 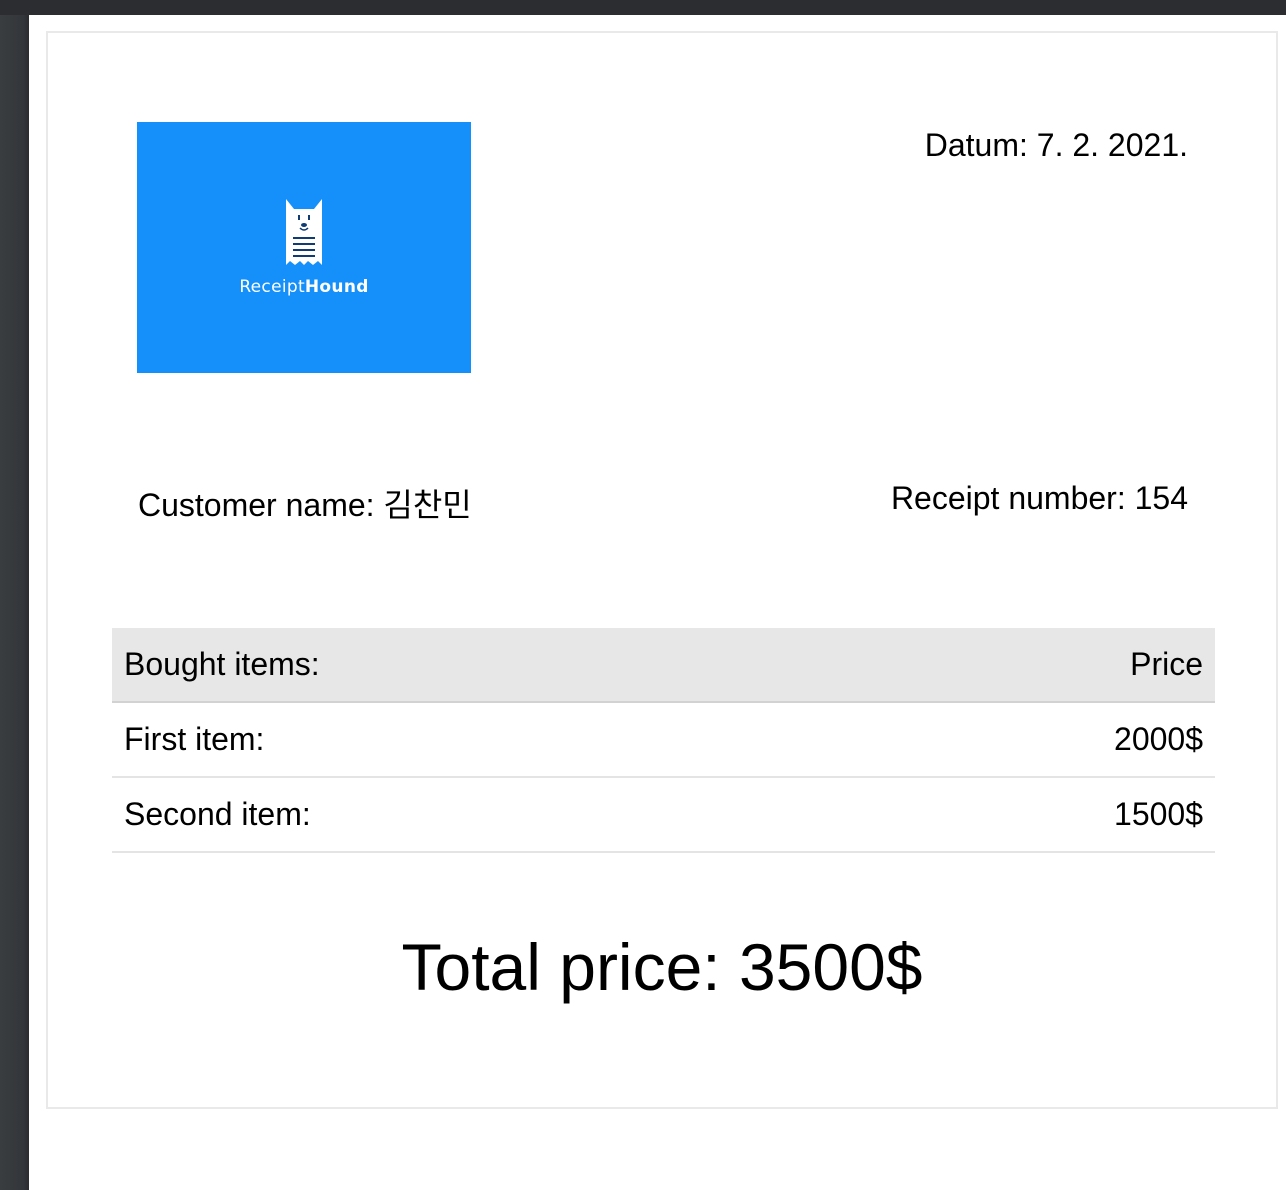 I want to click on header-bought-items: Bought items:, so click(x=222, y=664).